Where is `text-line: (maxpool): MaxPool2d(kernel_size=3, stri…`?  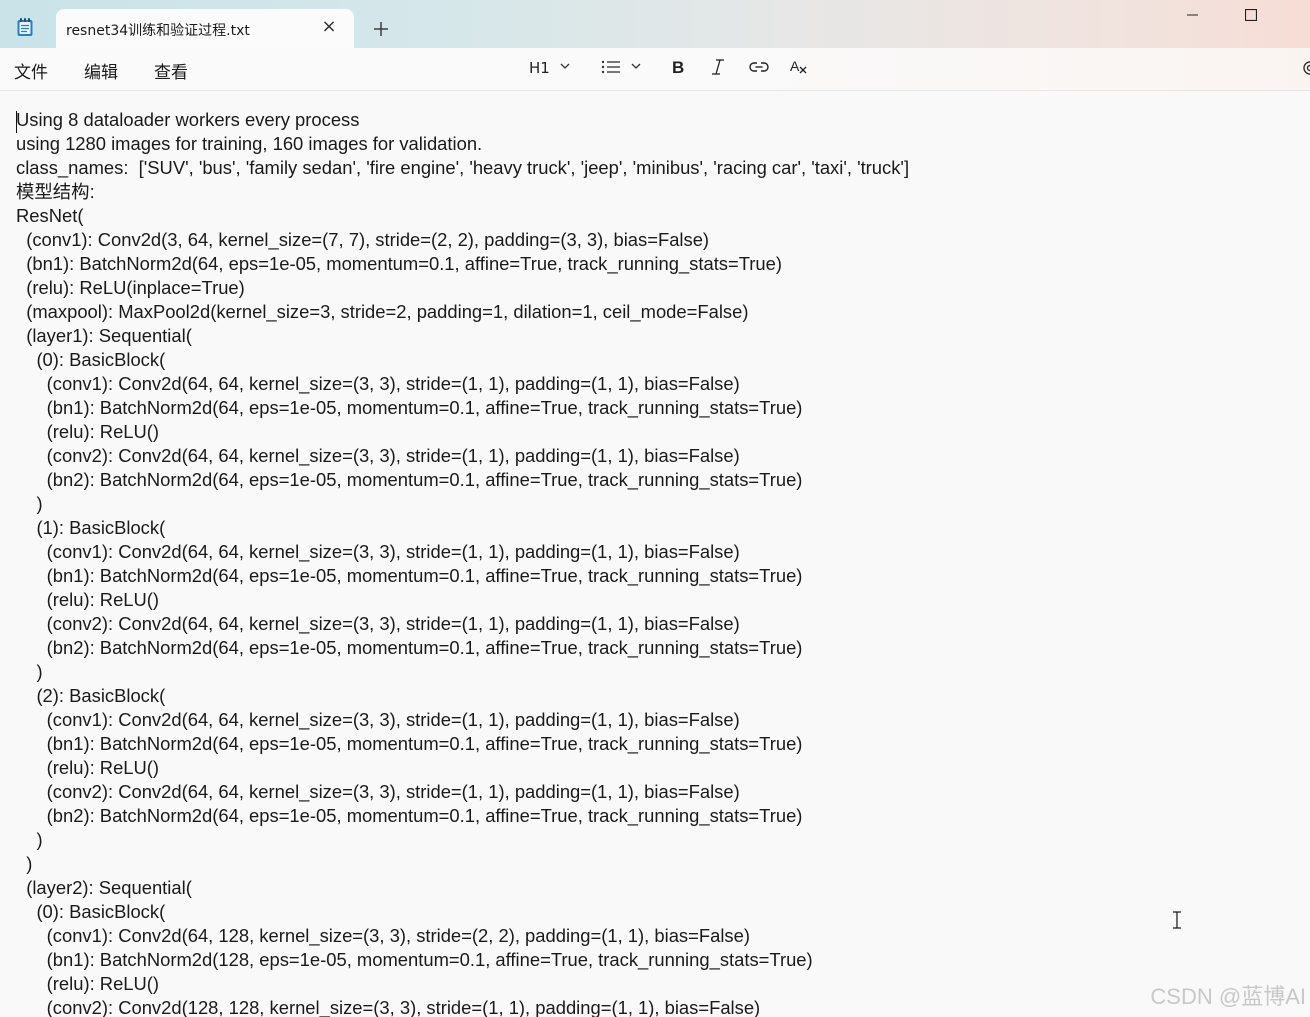
text-line: (maxpool): MaxPool2d(kernel_size=3, stri… is located at coordinates (382, 311).